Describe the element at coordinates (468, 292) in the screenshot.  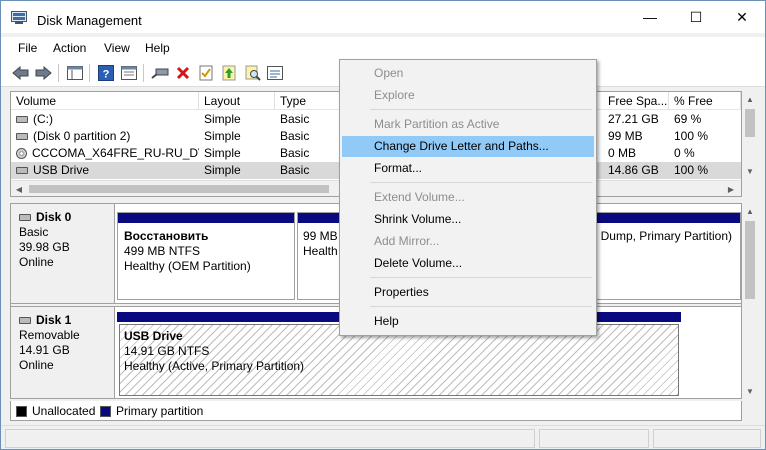
I see `menu-item-properties: Properties` at that location.